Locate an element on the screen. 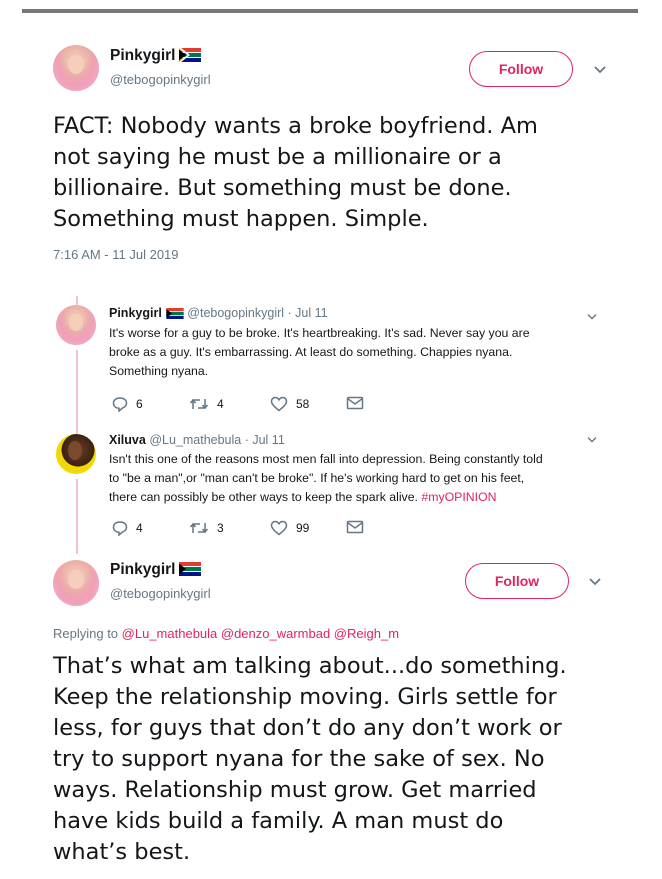 The height and width of the screenshot is (879, 662). retweet-action: 4 is located at coordinates (206, 404).